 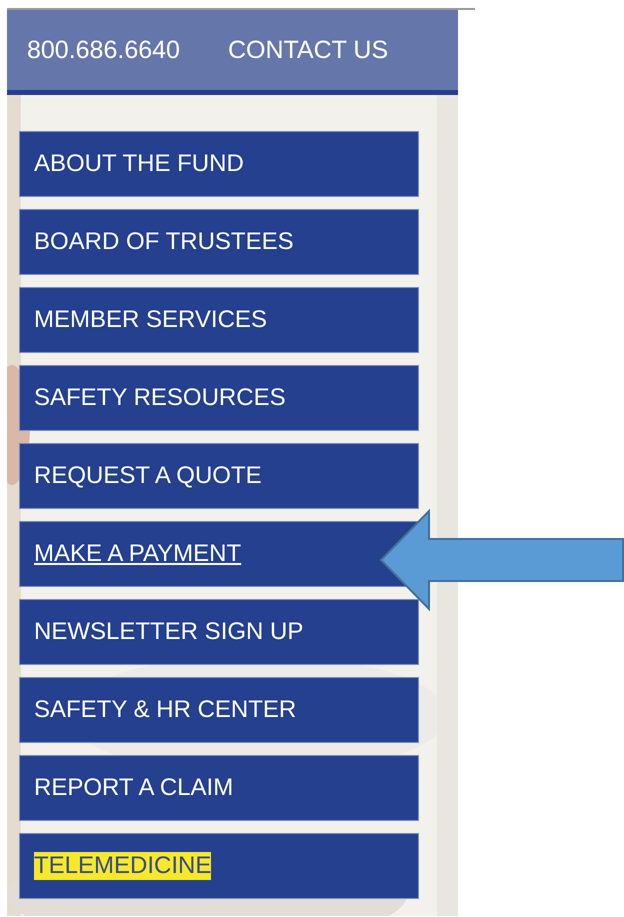 I want to click on menu-item: ABOUT THE FUND, so click(x=219, y=164).